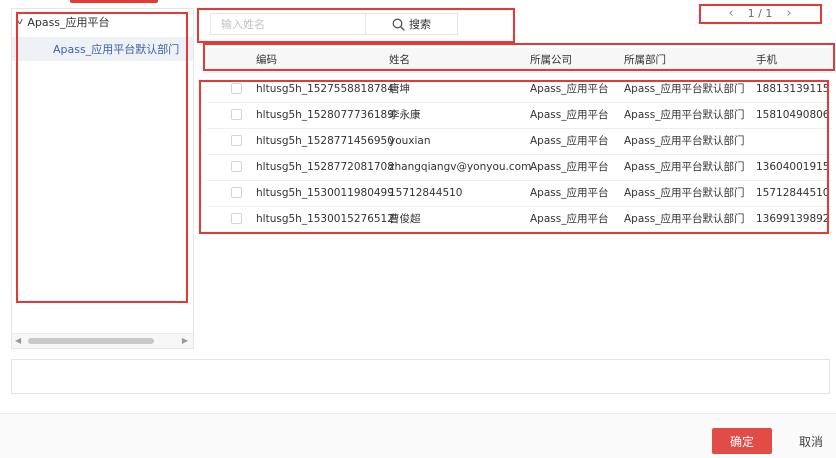  What do you see at coordinates (325, 167) in the screenshot?
I see `cell-code: hltusg5h_1528772081708` at bounding box center [325, 167].